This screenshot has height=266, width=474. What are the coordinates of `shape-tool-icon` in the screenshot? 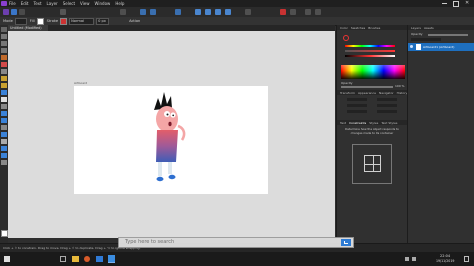 It's located at (4, 92).